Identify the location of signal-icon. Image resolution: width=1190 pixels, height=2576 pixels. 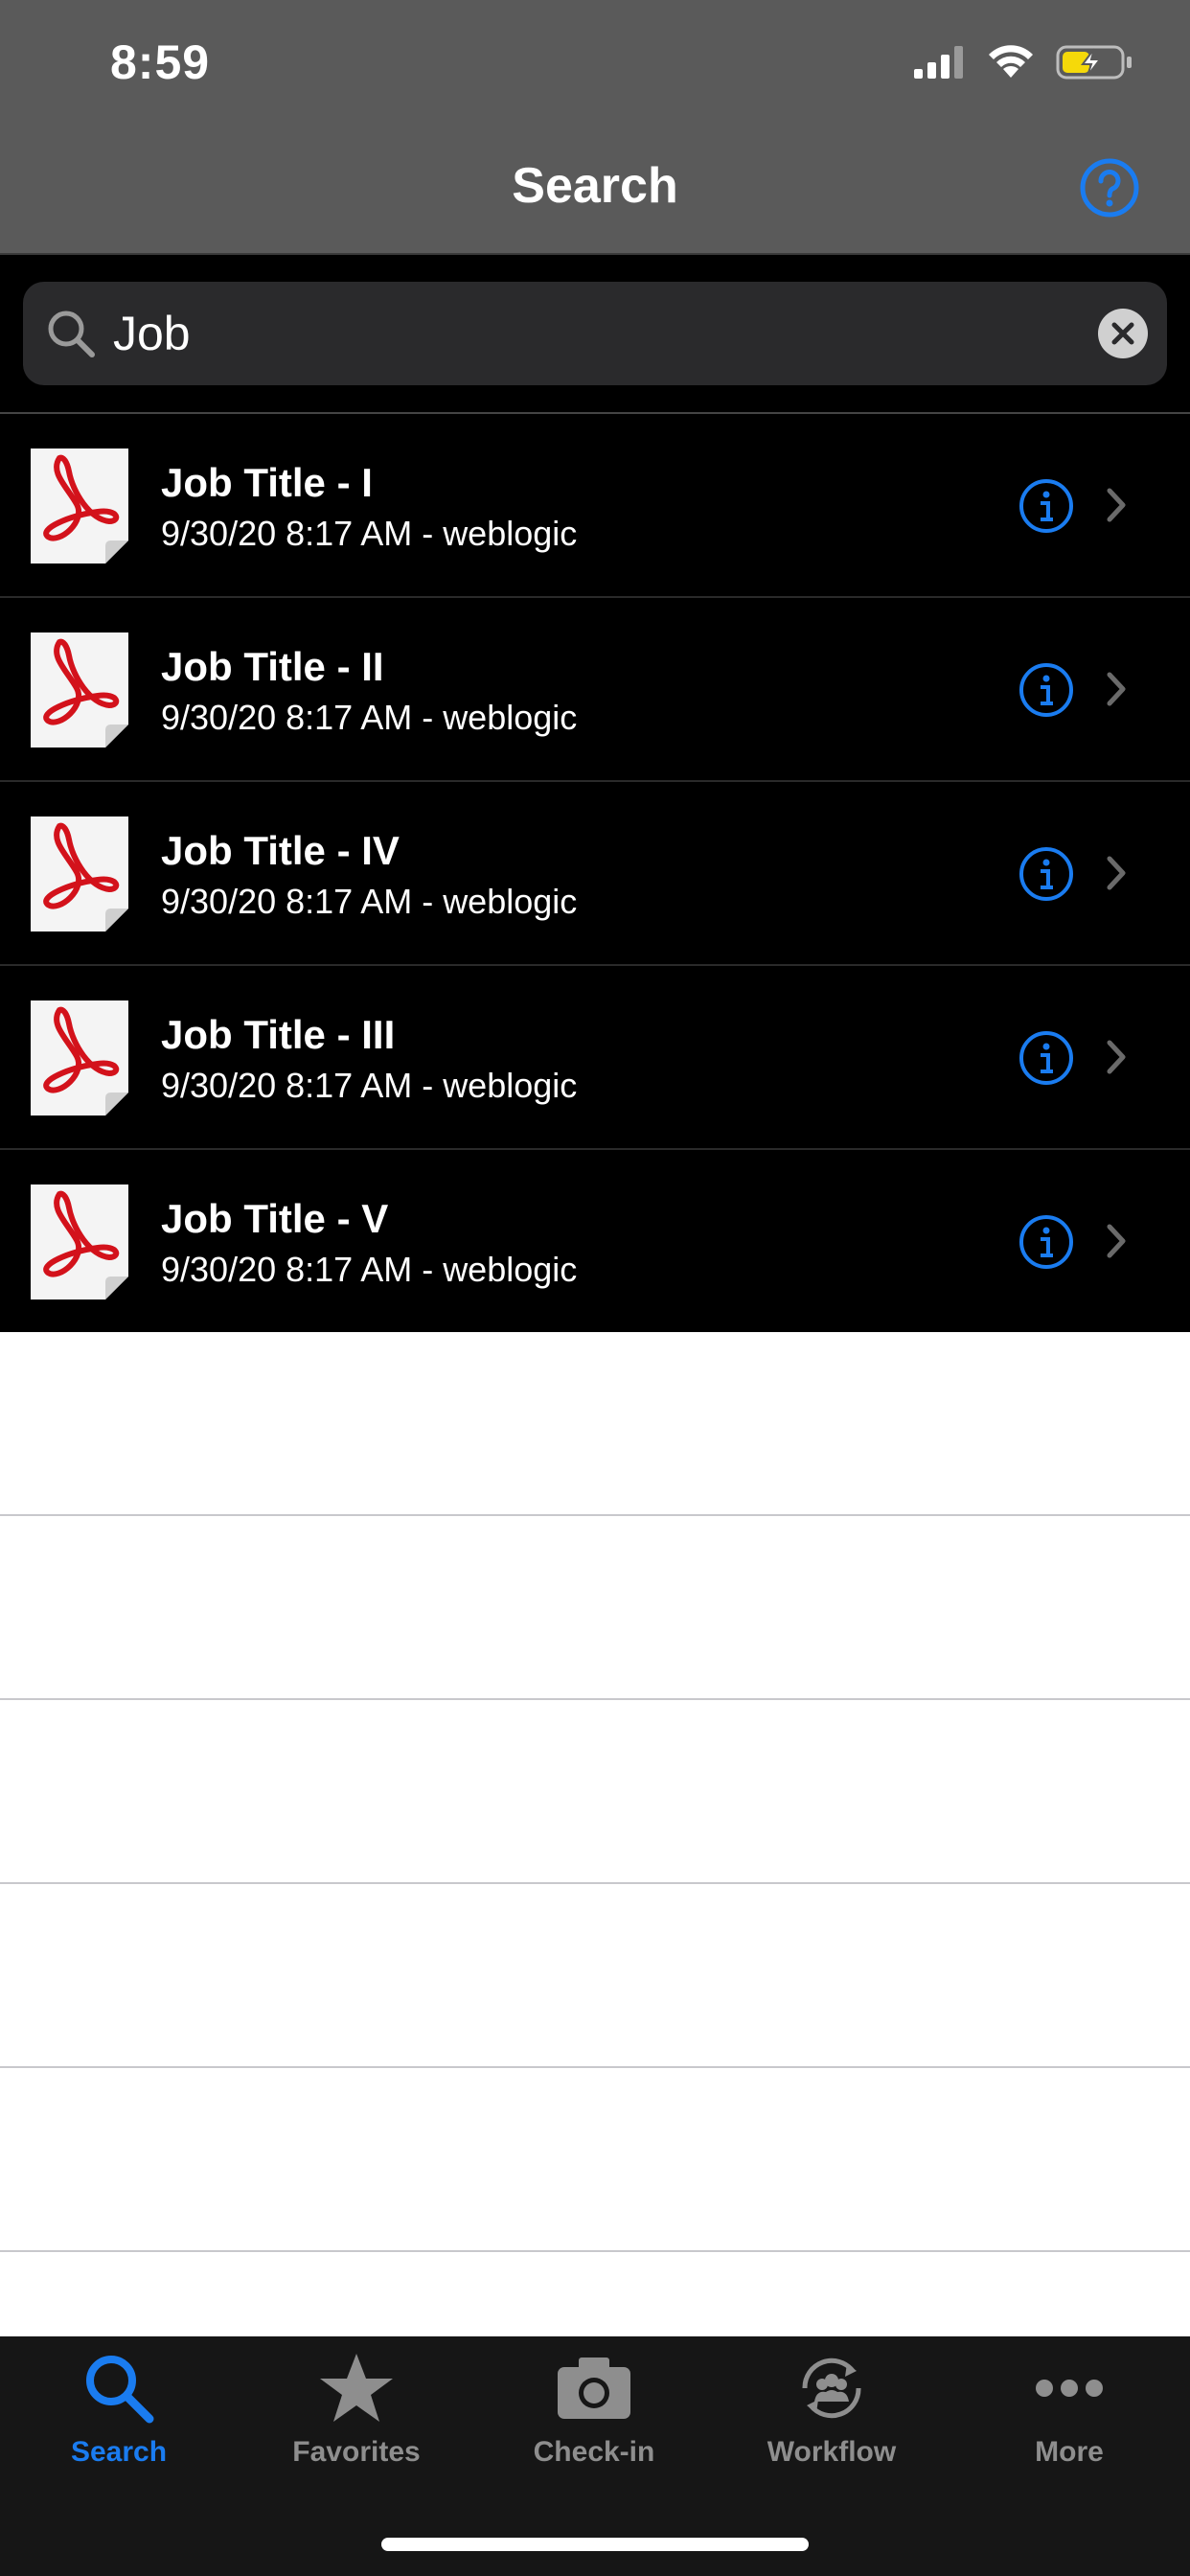
(938, 63).